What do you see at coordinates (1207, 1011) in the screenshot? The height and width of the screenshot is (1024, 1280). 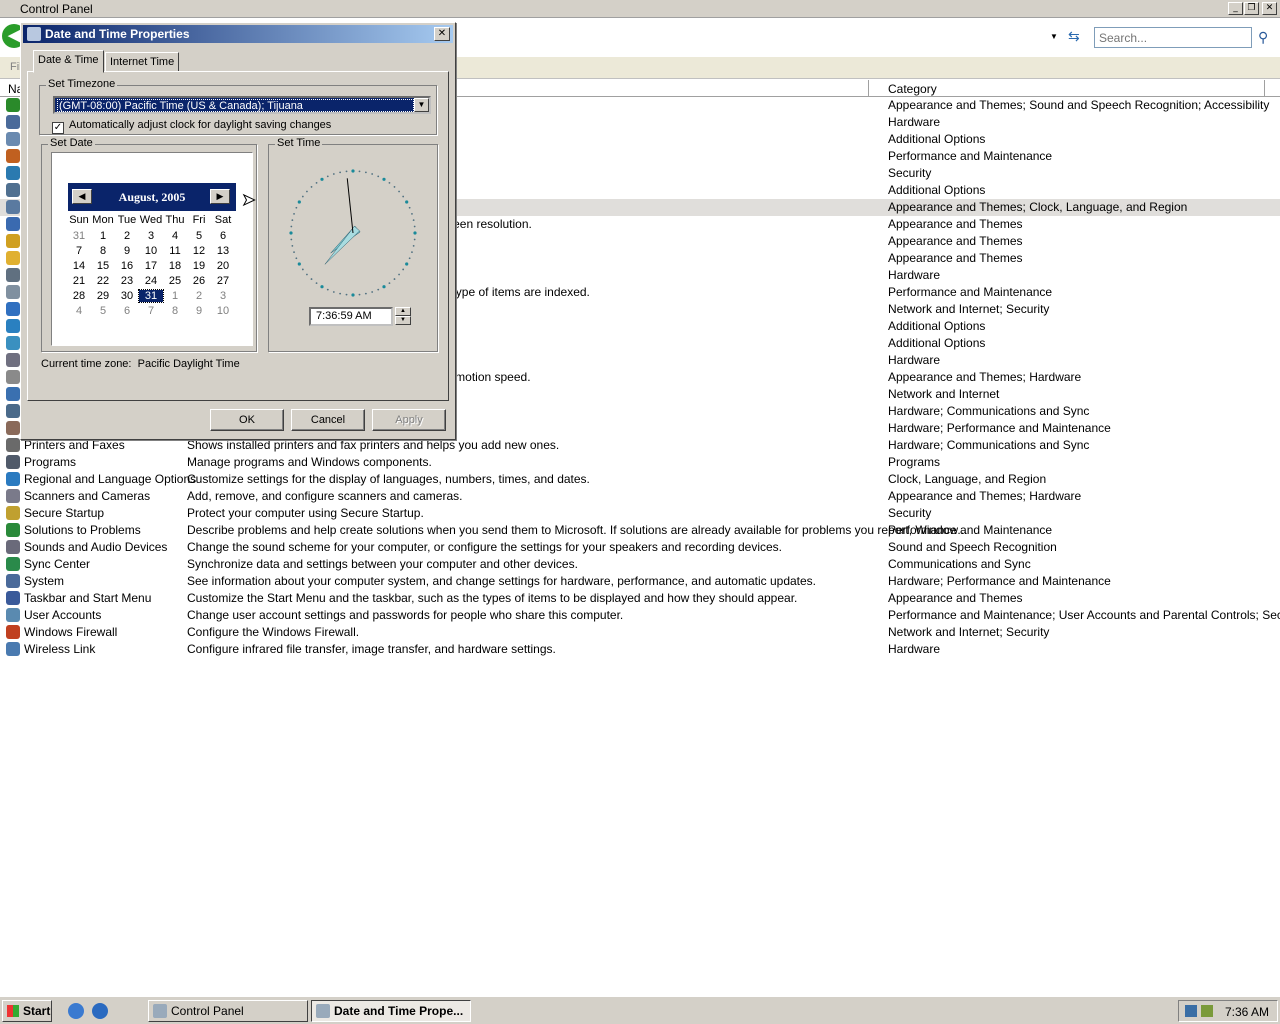 I see `security-icon` at bounding box center [1207, 1011].